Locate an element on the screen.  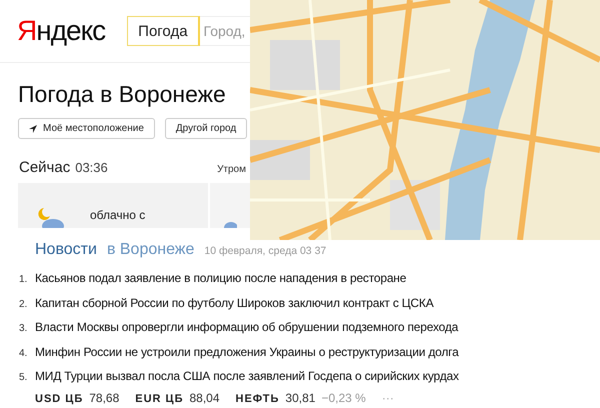
news-link: МИД Турции вызвал посла США после заявлений Госдепа о сирийских курдах is located at coordinates (247, 376).